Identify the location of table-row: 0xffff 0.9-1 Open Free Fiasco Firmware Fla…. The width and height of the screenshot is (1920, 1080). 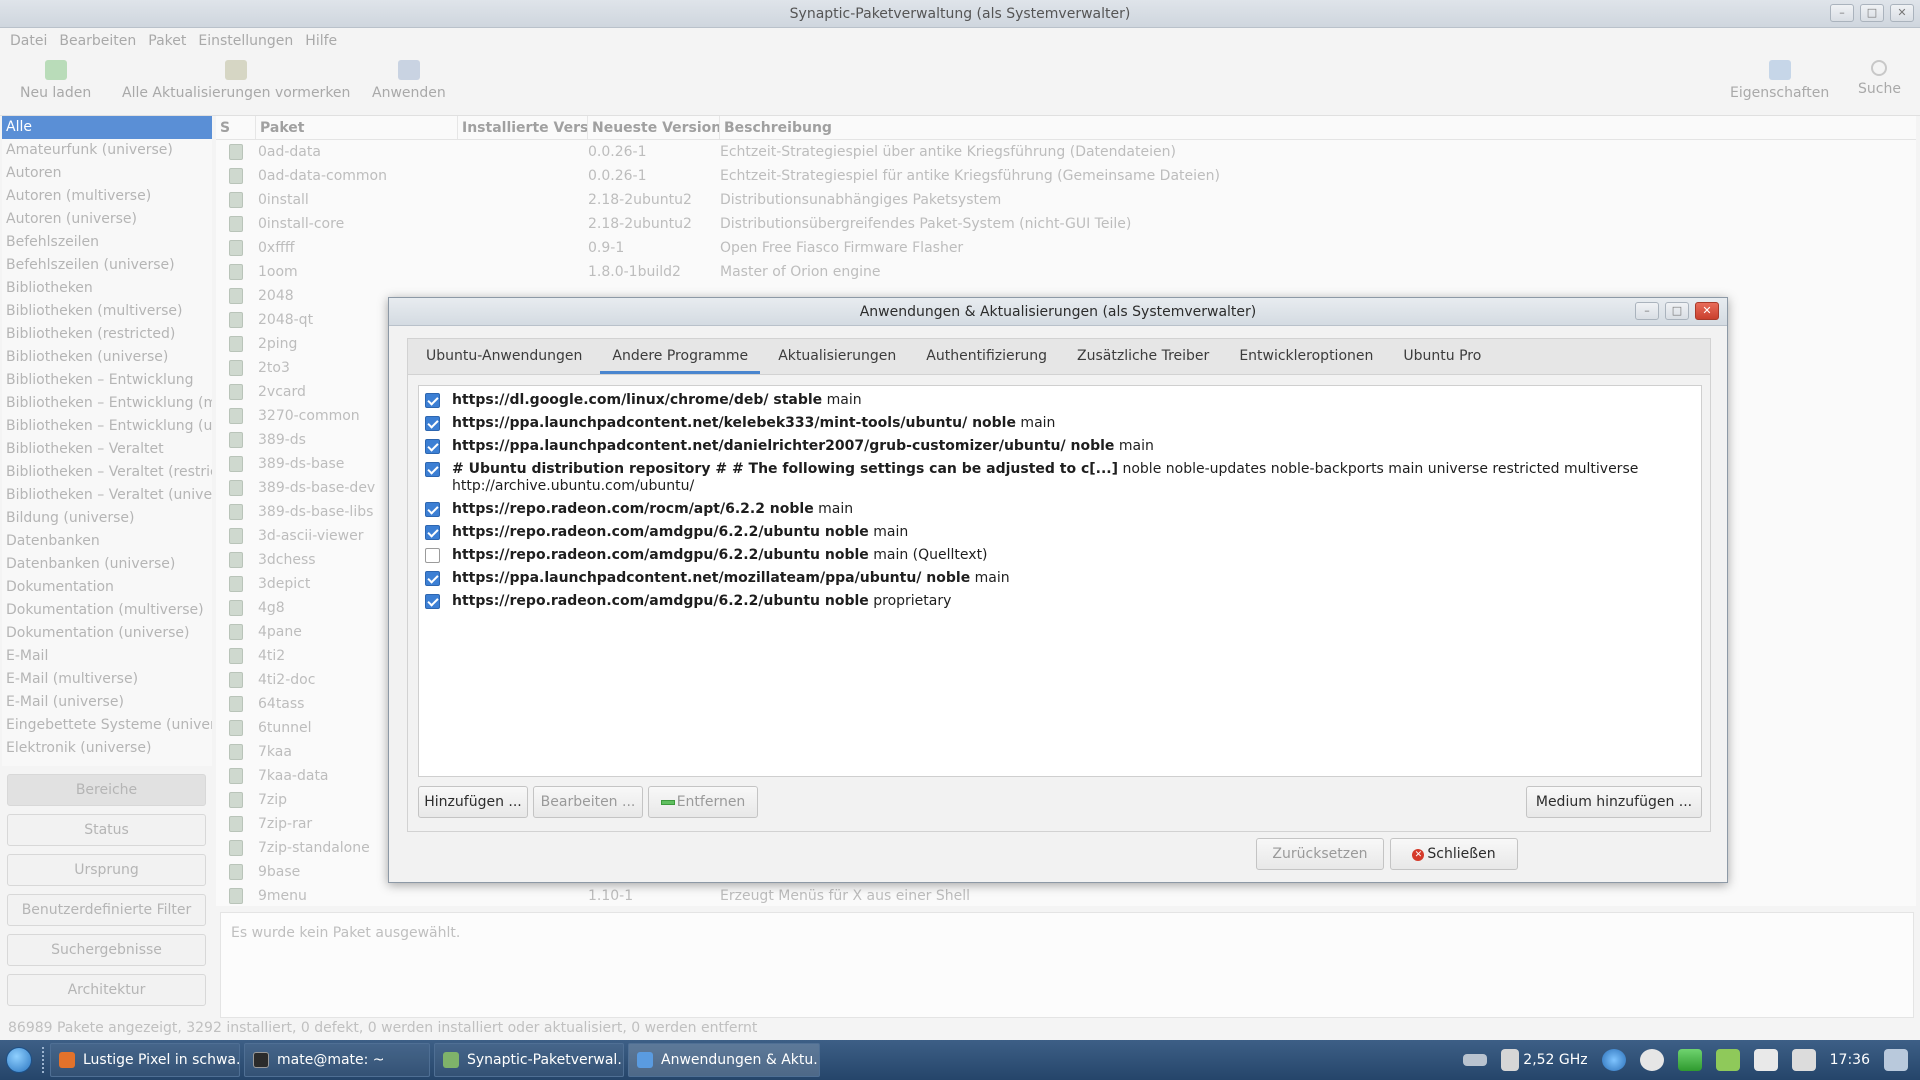
(1066, 248).